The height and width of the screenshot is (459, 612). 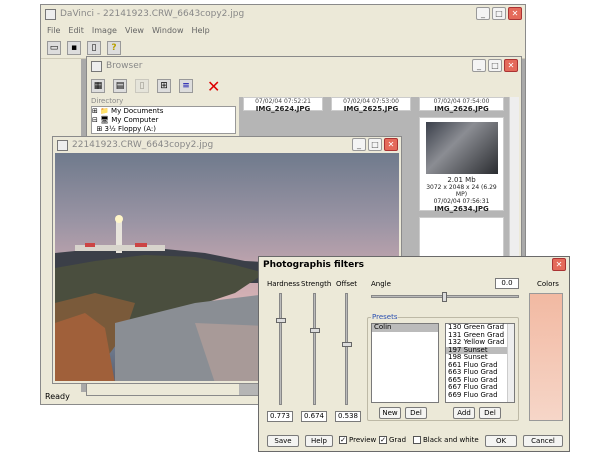 I want to click on main-title: DaVinci - 22141923.CRW_6643copy2.jpg, so click(x=152, y=14).